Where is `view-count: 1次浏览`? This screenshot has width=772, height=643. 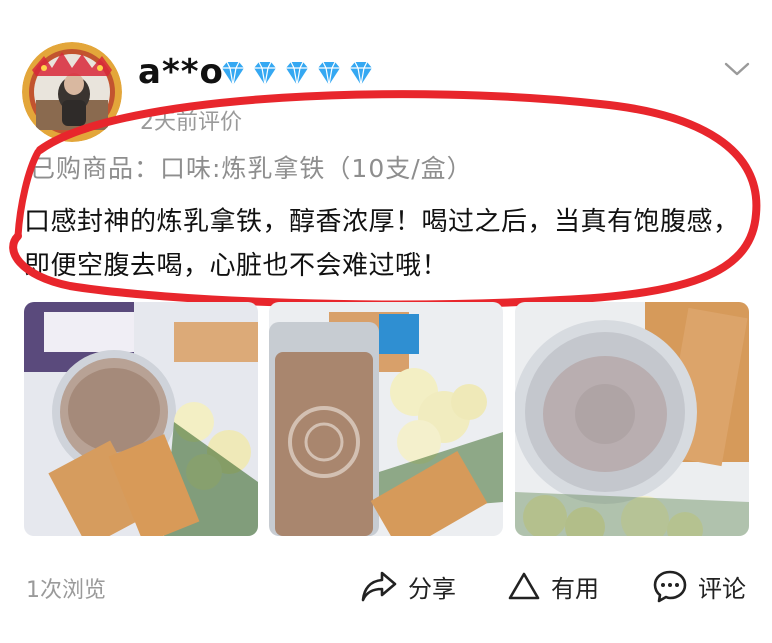 view-count: 1次浏览 is located at coordinates (66, 590).